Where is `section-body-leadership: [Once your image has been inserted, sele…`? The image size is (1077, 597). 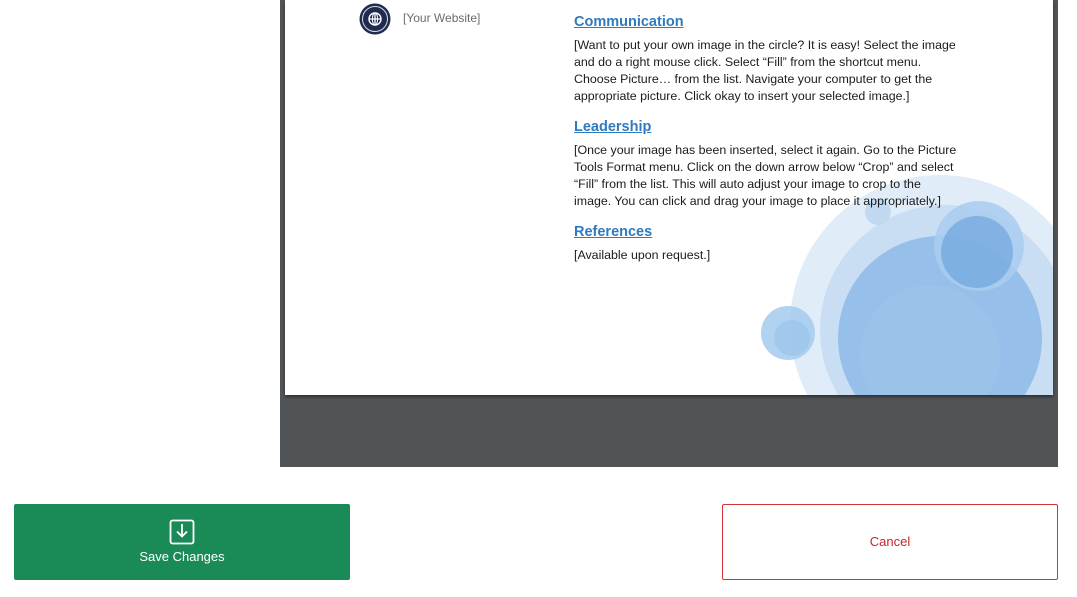
section-body-leadership: [Once your image has been inserted, sele… is located at coordinates (765, 175).